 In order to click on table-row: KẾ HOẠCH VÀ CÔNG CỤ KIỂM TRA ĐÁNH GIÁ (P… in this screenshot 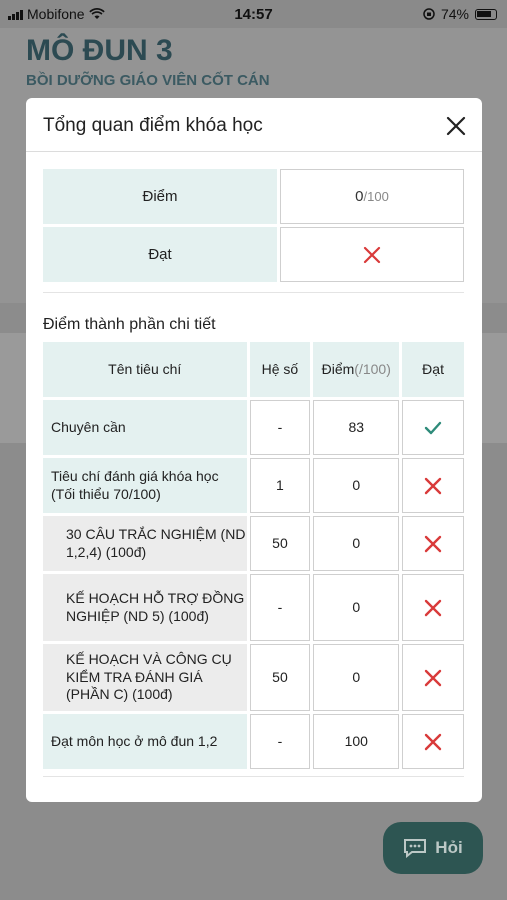, I will do `click(253, 677)`.